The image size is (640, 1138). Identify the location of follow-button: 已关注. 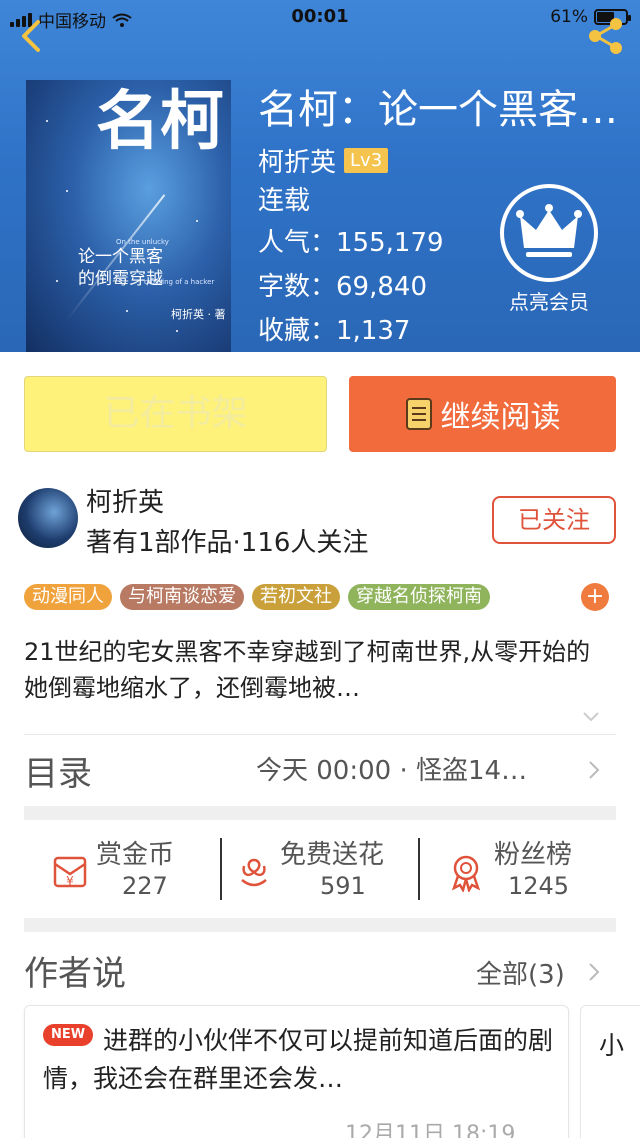
(554, 520).